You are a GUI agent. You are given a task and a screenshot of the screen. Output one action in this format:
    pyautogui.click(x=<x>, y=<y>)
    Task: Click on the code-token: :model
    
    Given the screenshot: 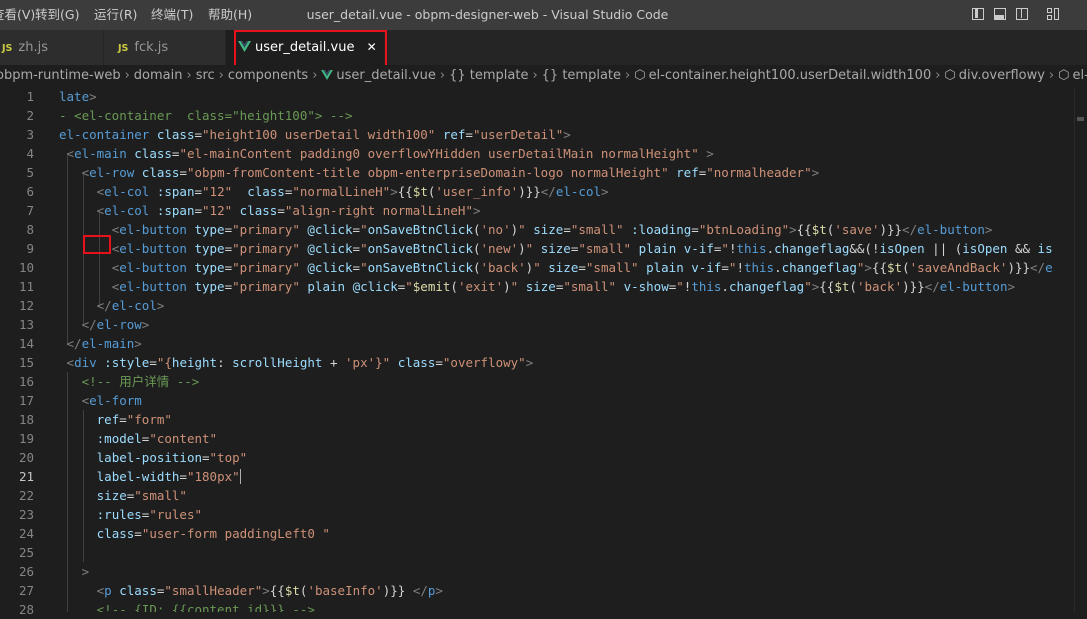 What is the action you would take?
    pyautogui.click(x=119, y=438)
    